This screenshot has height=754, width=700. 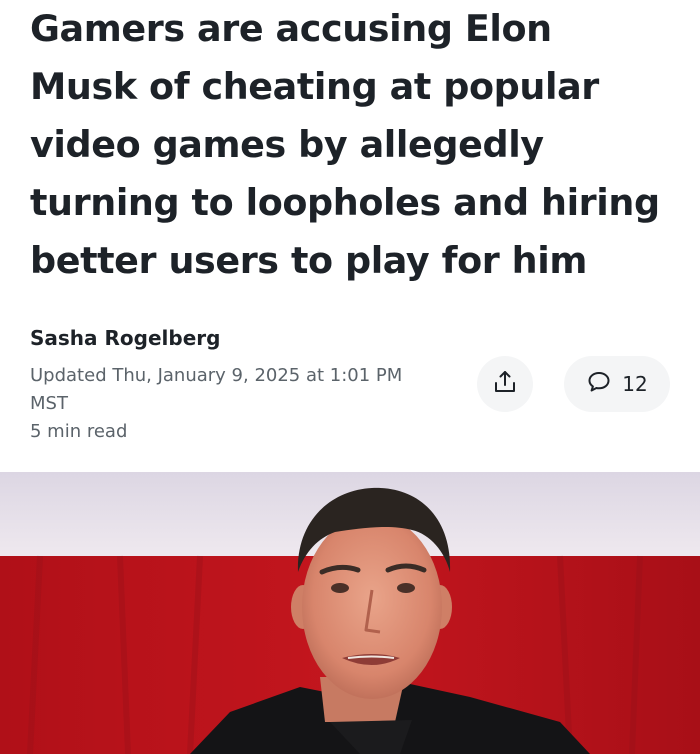 What do you see at coordinates (49, 403) in the screenshot?
I see `updated-timezone: MST` at bounding box center [49, 403].